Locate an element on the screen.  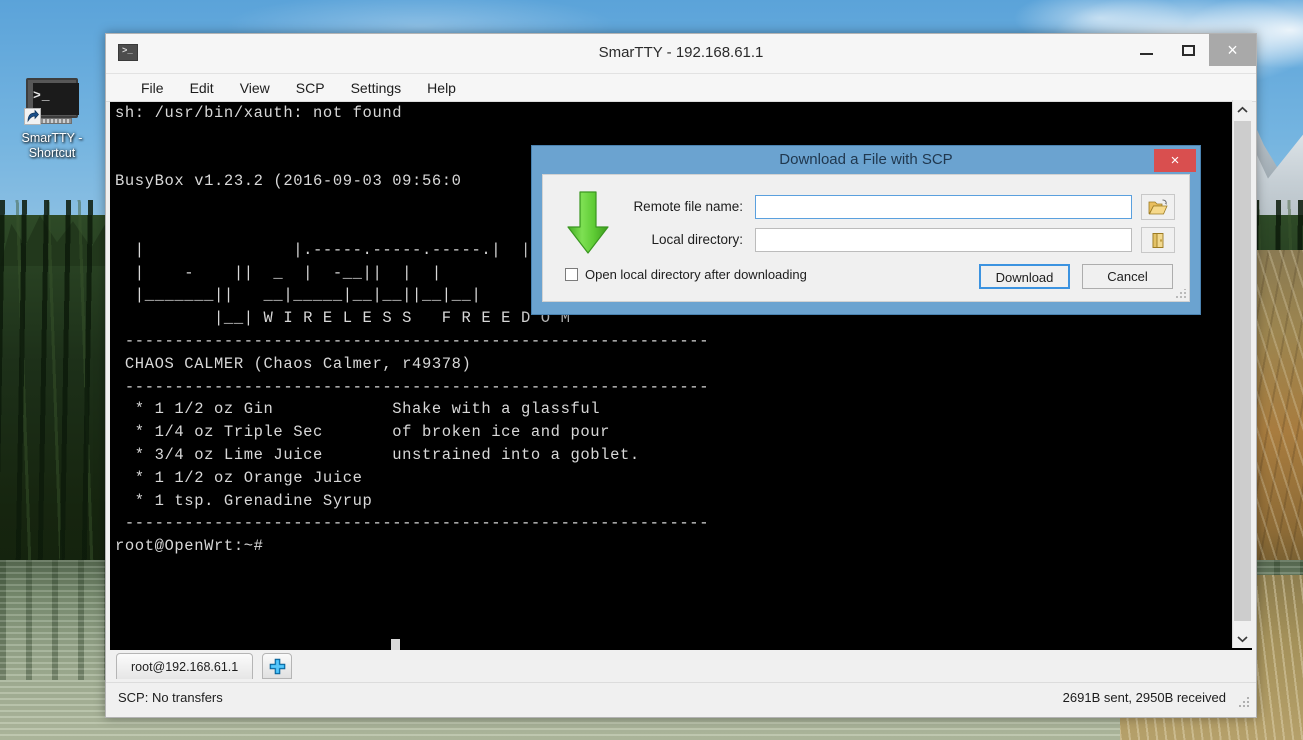
menu-help: Help is located at coordinates (441, 88).